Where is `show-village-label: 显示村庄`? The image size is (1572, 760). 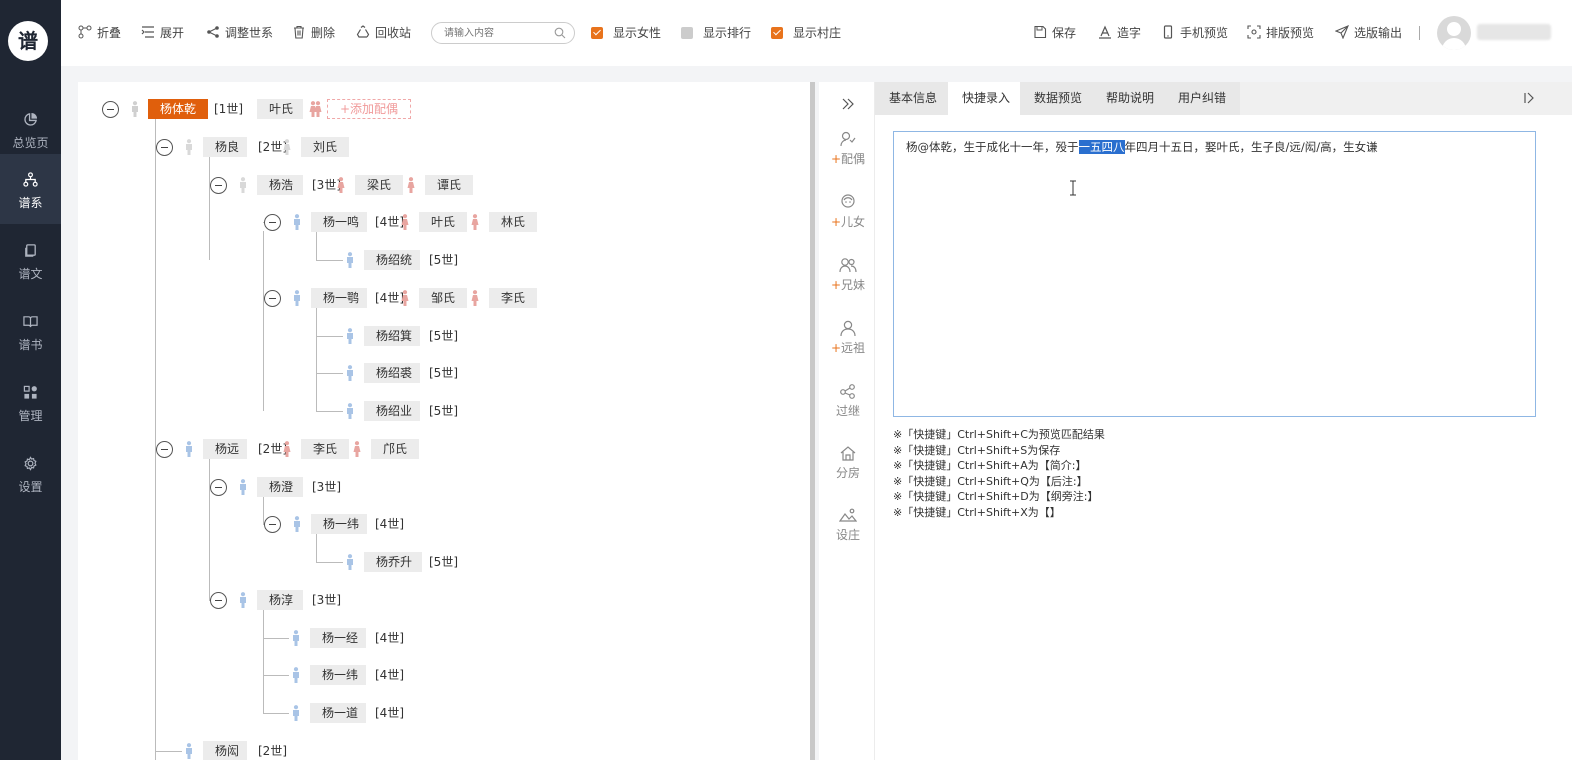
show-village-label: 显示村庄 is located at coordinates (817, 33).